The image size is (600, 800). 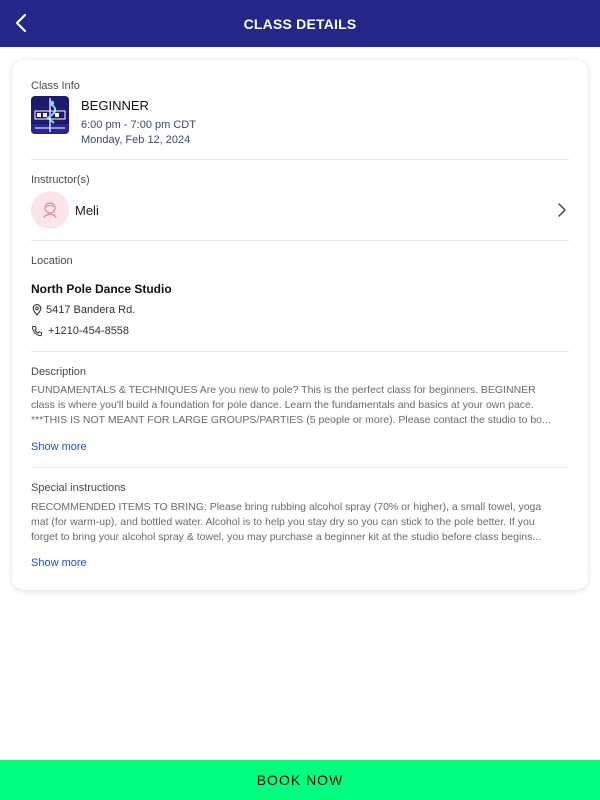 I want to click on class-time: 6:00 pm - 7:00 pm CDT, so click(x=138, y=125).